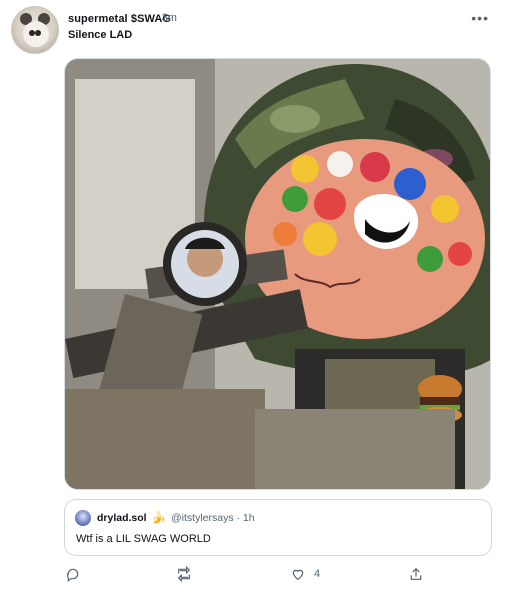  I want to click on banana-emoji: 🍌, so click(158, 517).